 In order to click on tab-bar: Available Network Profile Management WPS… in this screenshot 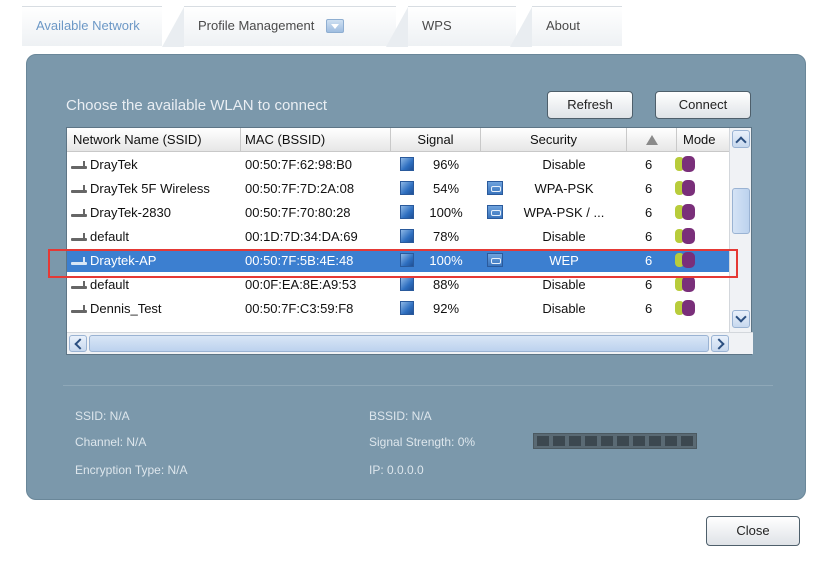, I will do `click(322, 27)`.